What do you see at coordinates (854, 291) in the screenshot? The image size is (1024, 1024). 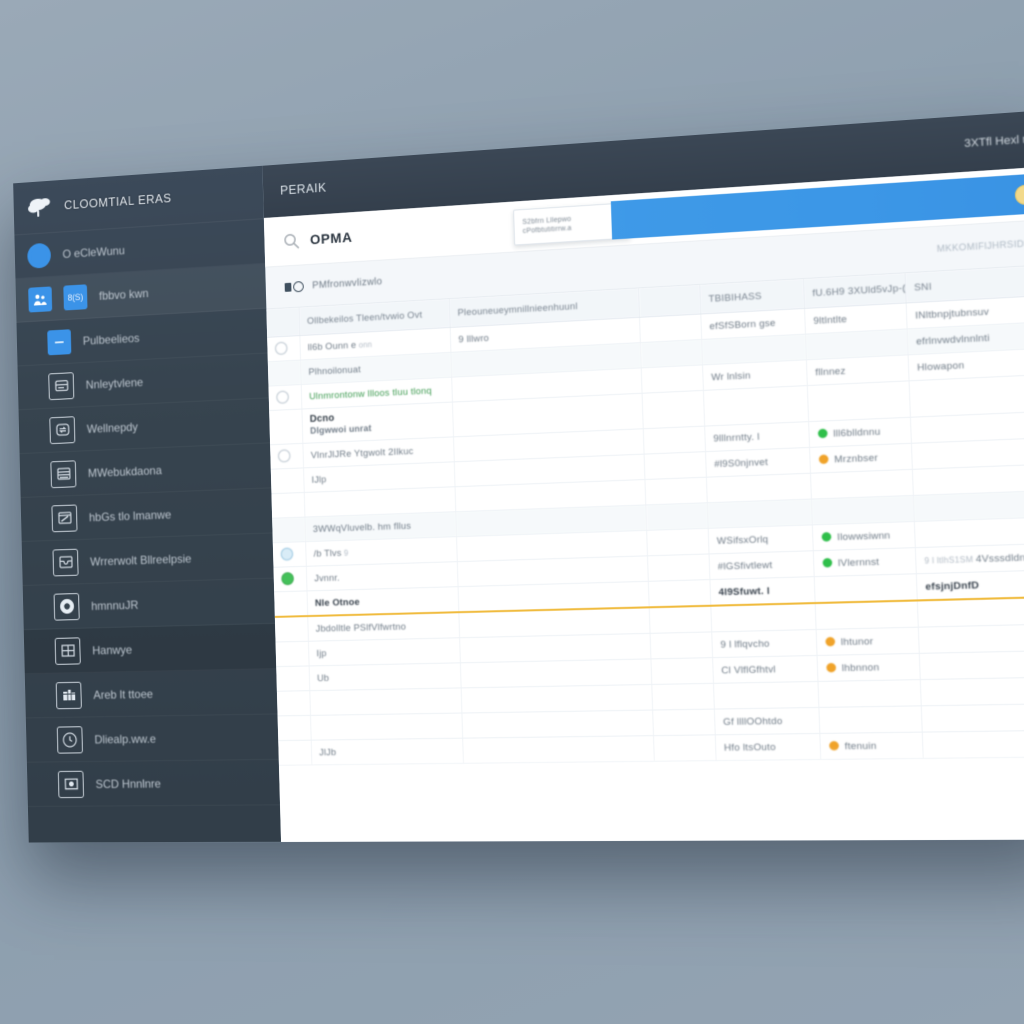 I see `column-header-status: fU.6H9 3XUld5vJp-(ld` at bounding box center [854, 291].